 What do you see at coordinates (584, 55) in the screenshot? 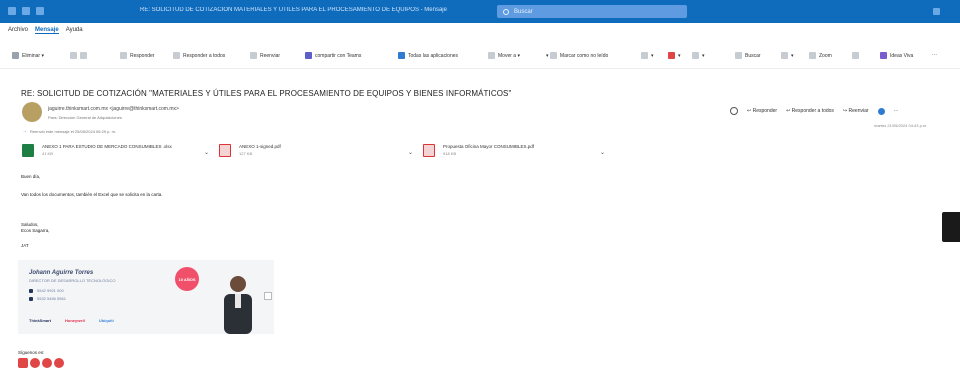
I see `mark-unread-label: Marcar como no leído` at bounding box center [584, 55].